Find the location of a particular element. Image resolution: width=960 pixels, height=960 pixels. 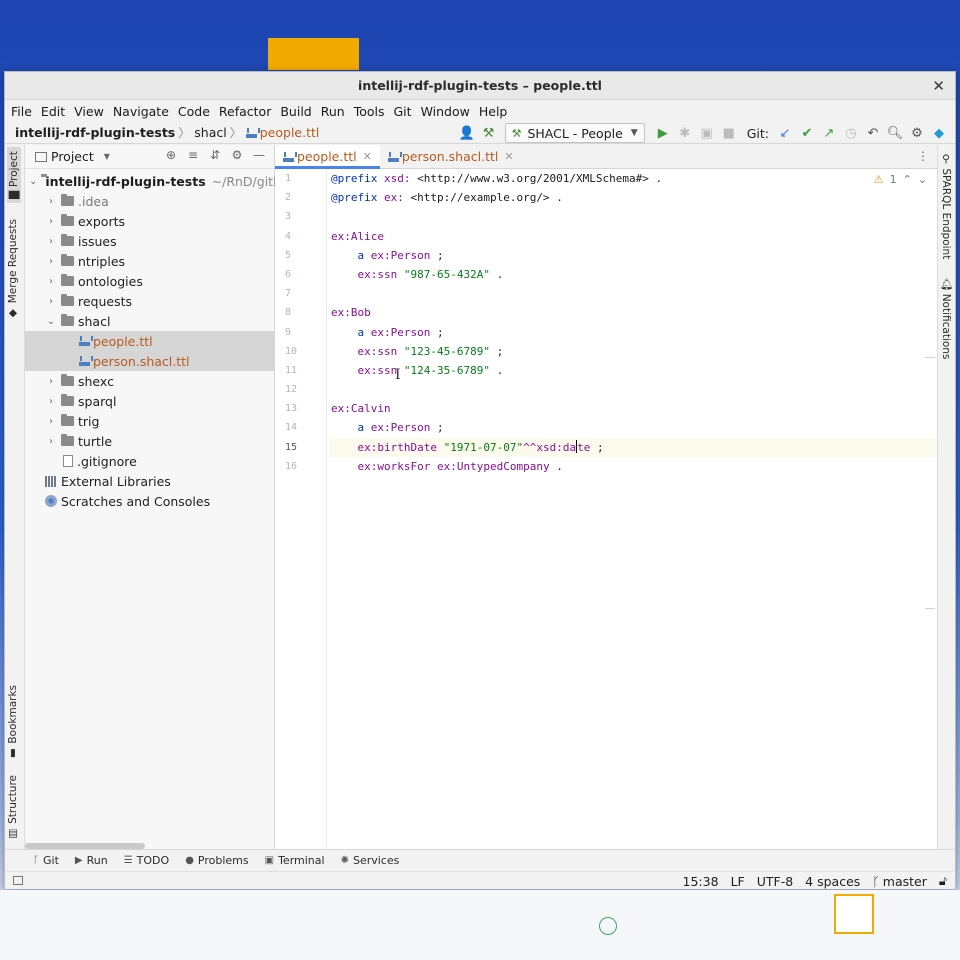

breadcrumb-file: people.ttl is located at coordinates (290, 132).